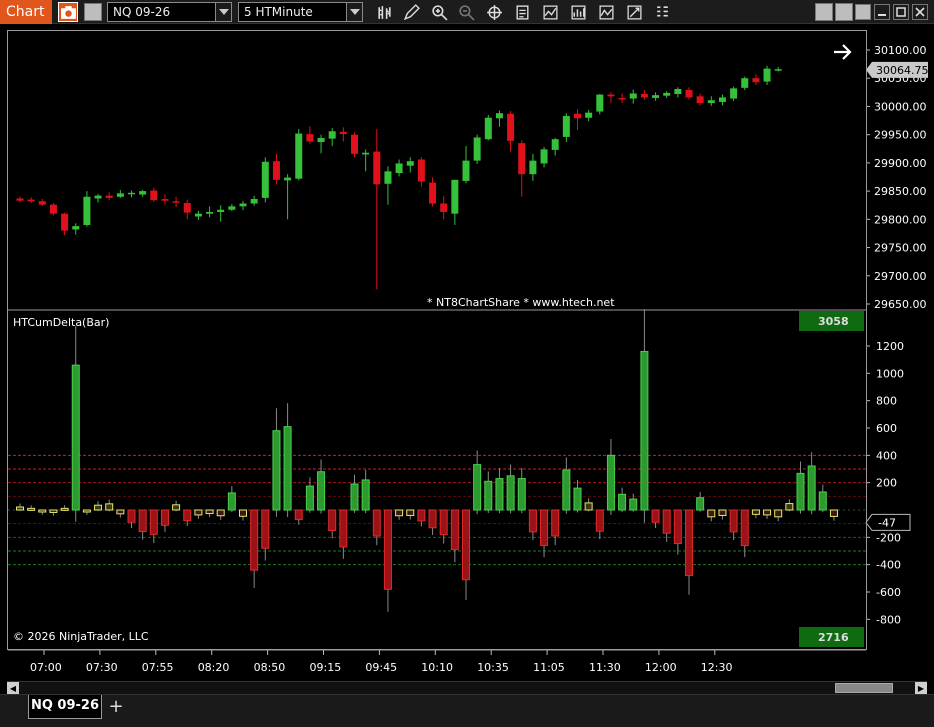 The image size is (934, 727). What do you see at coordinates (61, 322) in the screenshot?
I see `delta-panel-title: HTCumDelta(Bar)` at bounding box center [61, 322].